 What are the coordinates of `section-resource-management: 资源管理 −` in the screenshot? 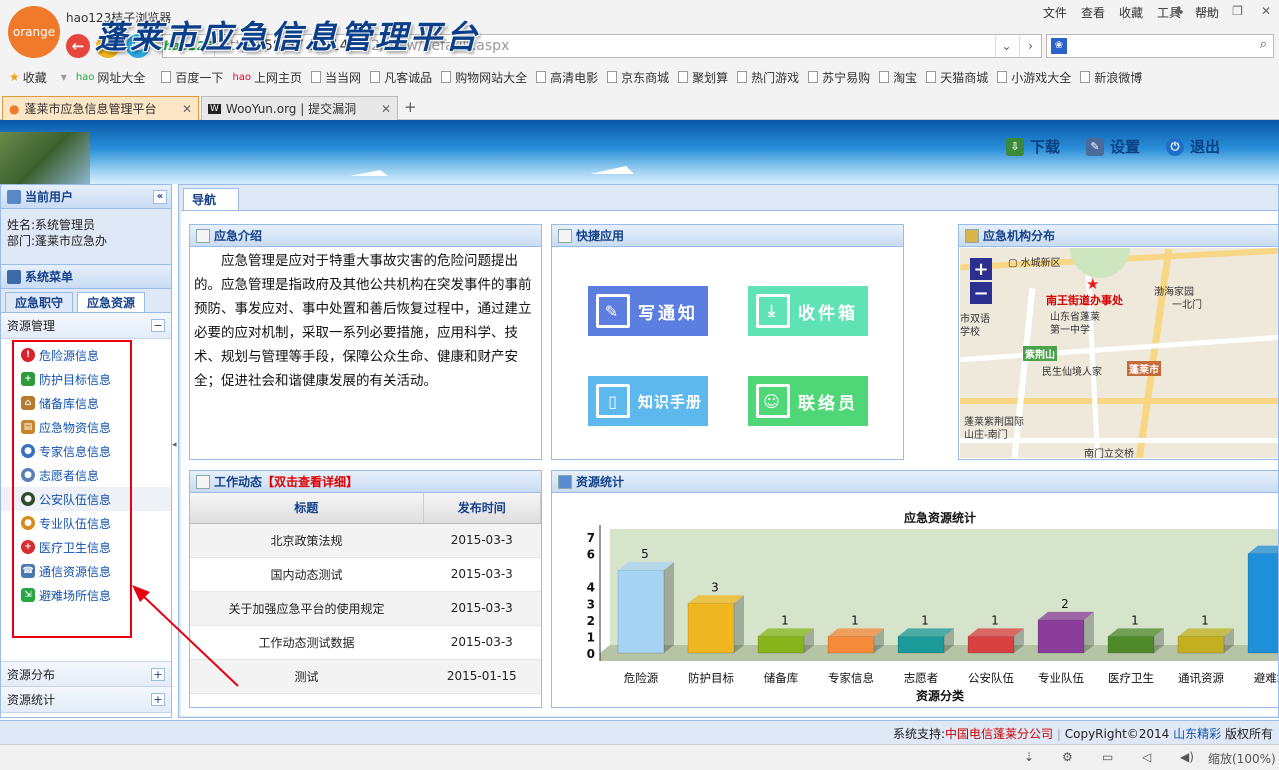 It's located at (86, 326).